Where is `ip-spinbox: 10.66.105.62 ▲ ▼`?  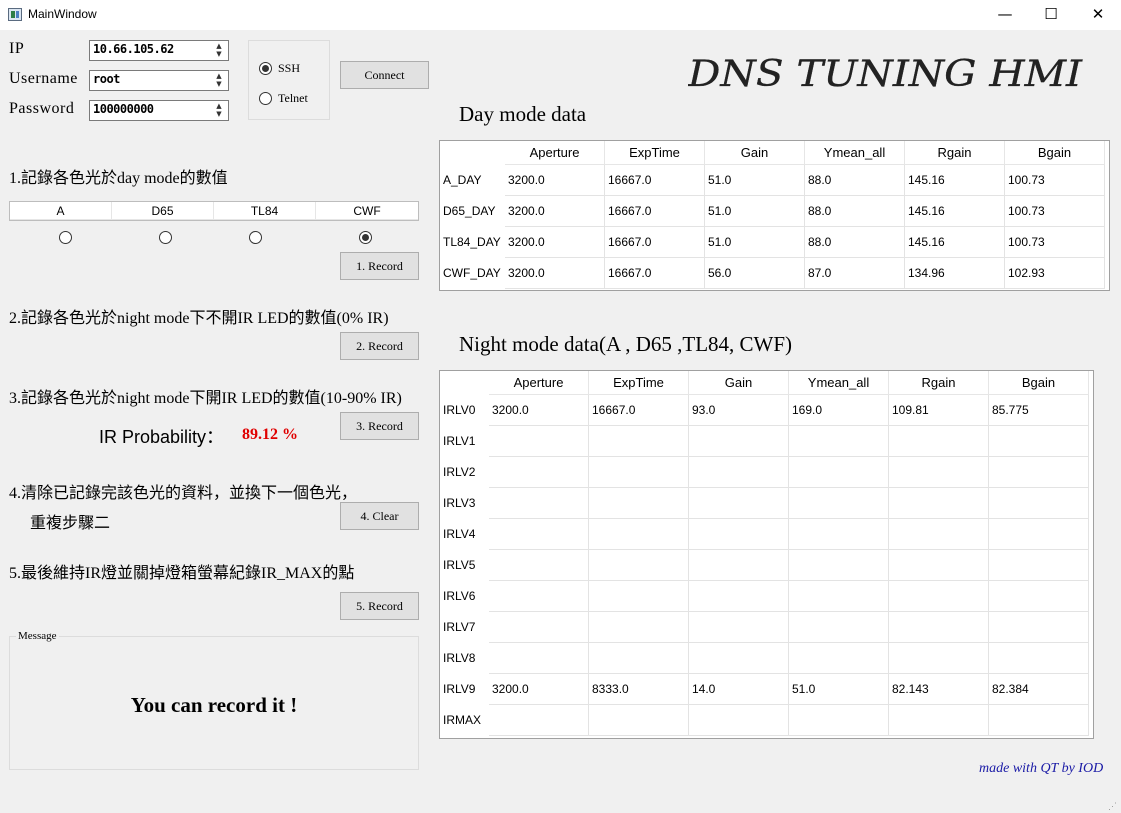 ip-spinbox: 10.66.105.62 ▲ ▼ is located at coordinates (159, 50).